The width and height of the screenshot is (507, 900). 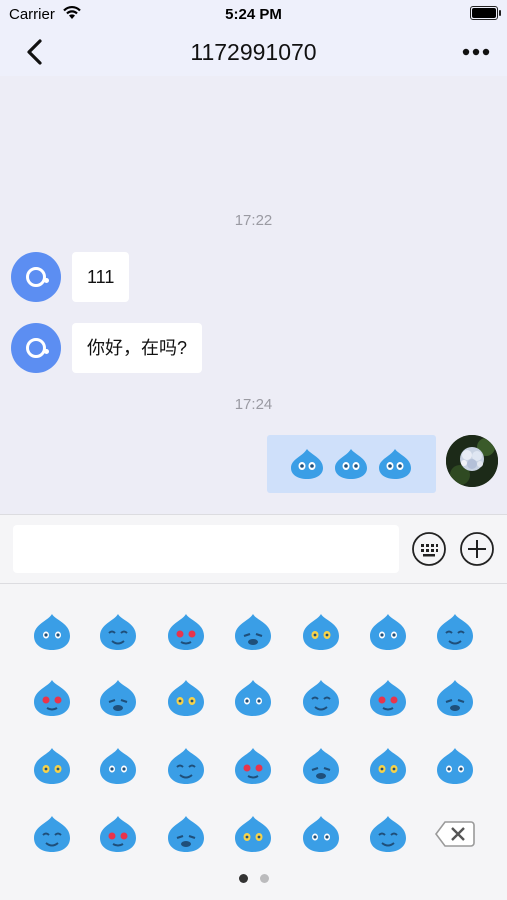 I want to click on message-input-bar, so click(x=253, y=549).